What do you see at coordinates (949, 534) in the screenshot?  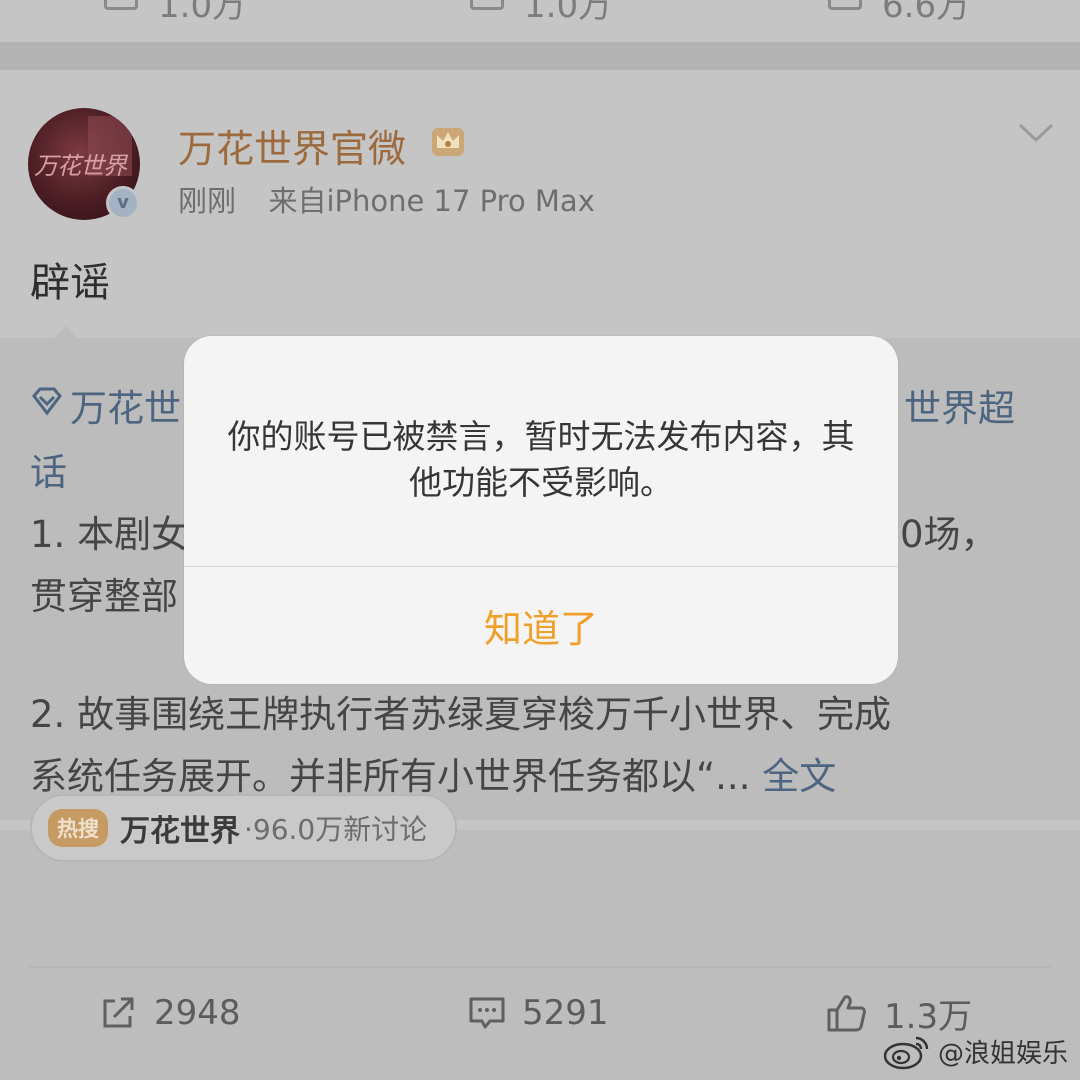 I see `repost-line-3-tail: 0场，` at bounding box center [949, 534].